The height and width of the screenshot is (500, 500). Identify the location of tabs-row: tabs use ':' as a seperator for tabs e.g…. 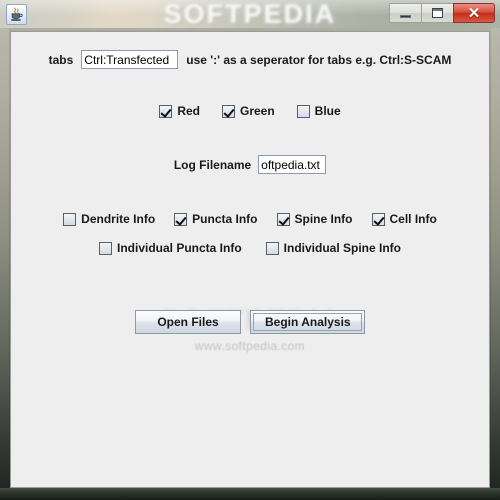
(250, 59).